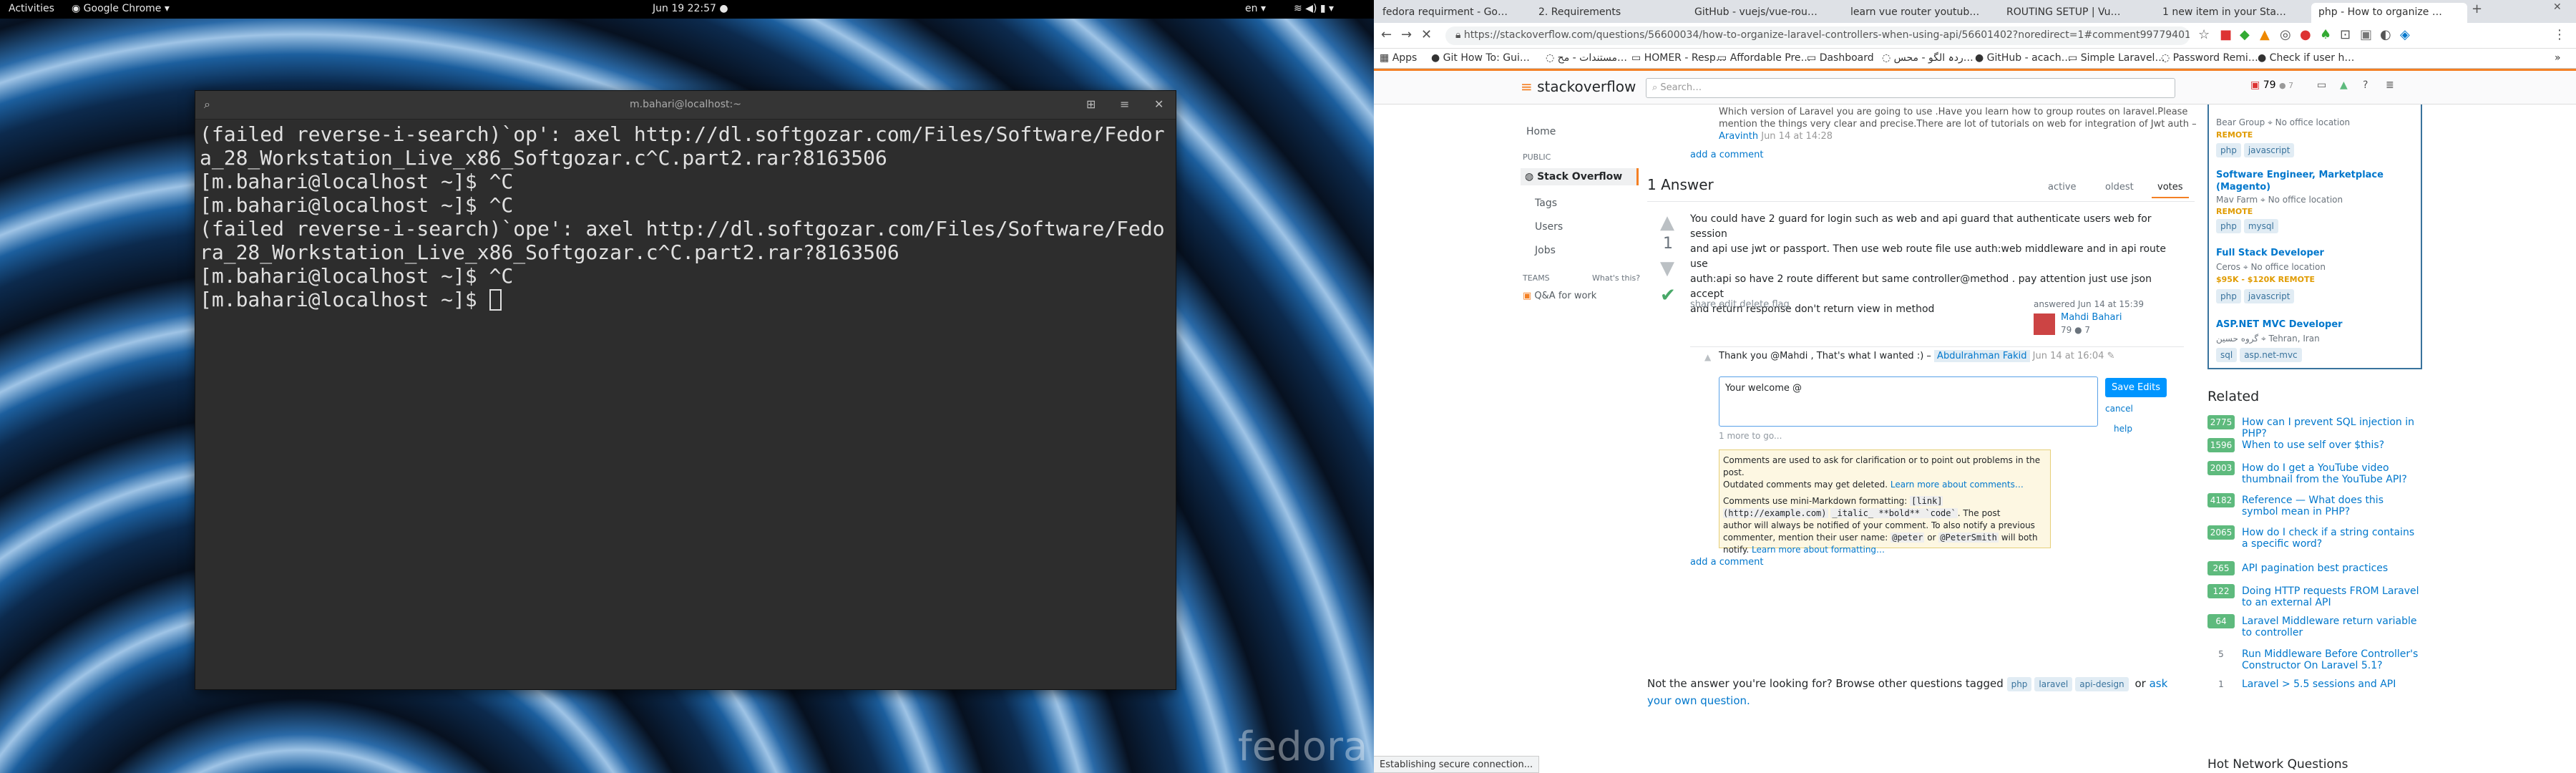  Describe the element at coordinates (2557, 7) in the screenshot. I see `close-window-icon: ✕` at that location.